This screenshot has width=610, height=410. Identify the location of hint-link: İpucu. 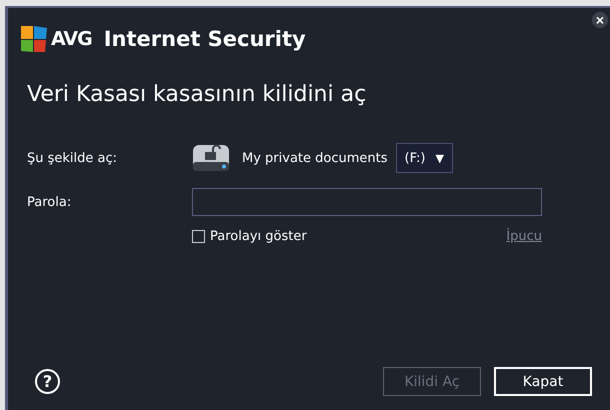
(524, 236).